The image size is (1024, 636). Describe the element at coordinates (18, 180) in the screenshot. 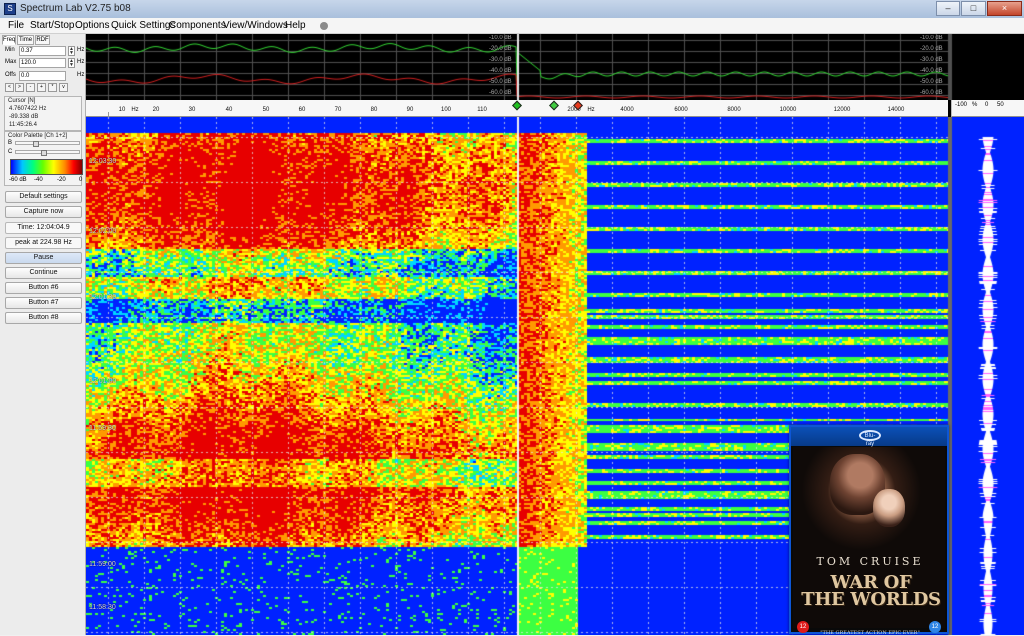

I see `palette-scale-min: -60 dB` at that location.